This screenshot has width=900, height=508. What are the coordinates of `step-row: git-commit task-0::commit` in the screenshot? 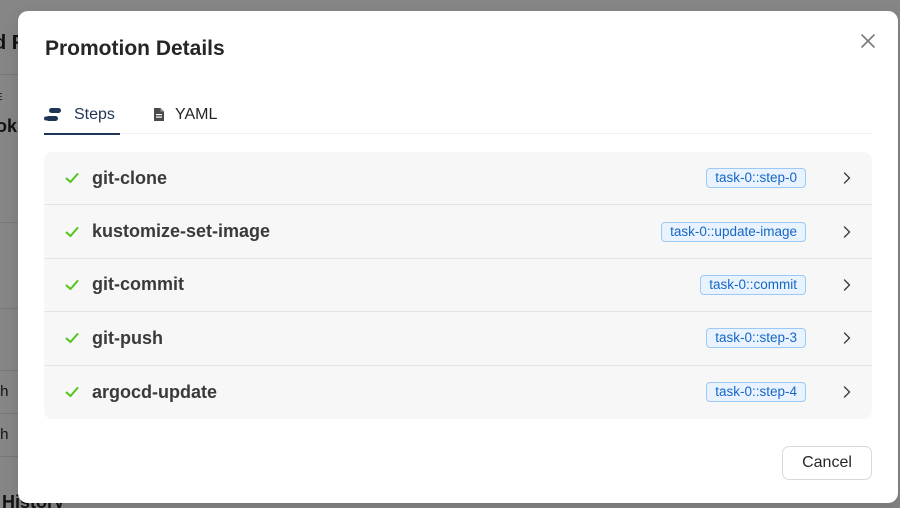 It's located at (458, 286).